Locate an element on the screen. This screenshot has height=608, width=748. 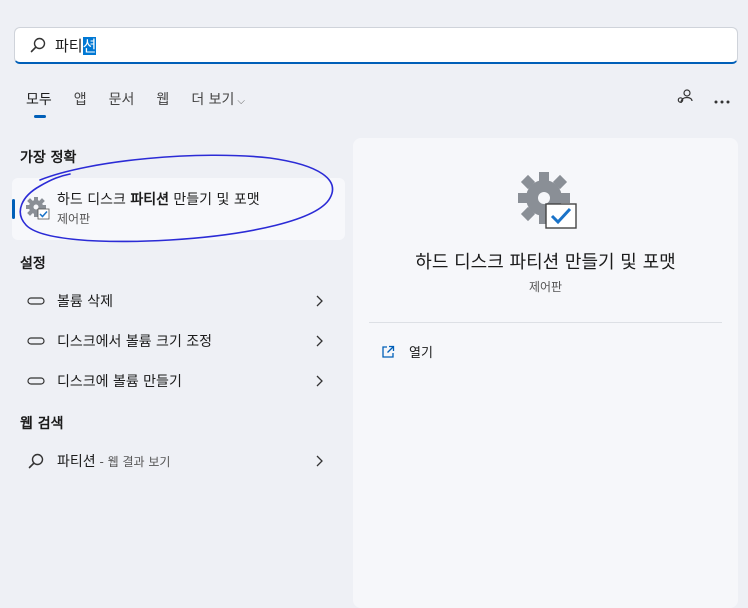
settings-item-create-volume: 디스크에 볼륨 만들기 is located at coordinates (178, 381).